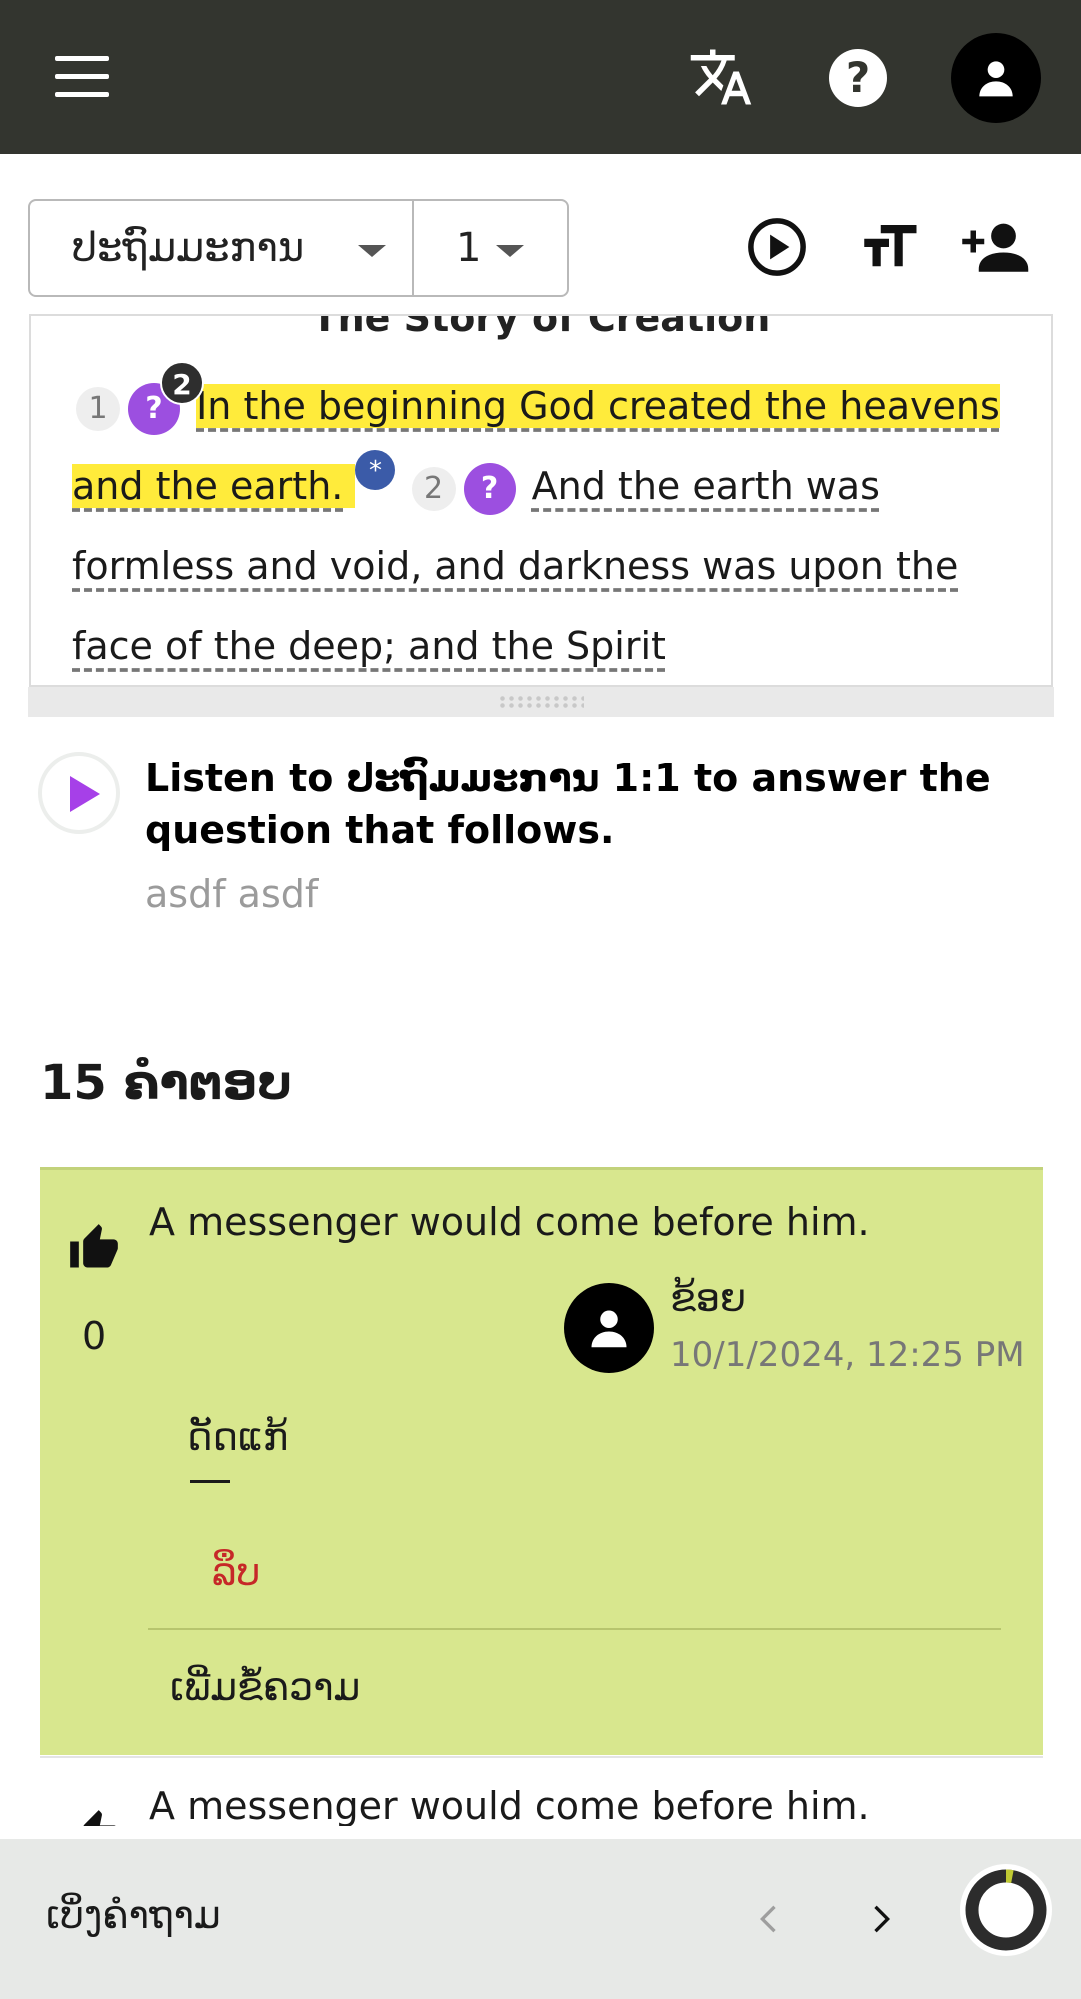 This screenshot has width=1081, height=1999. I want to click on edit-button: ດັດແກ້, so click(237, 1437).